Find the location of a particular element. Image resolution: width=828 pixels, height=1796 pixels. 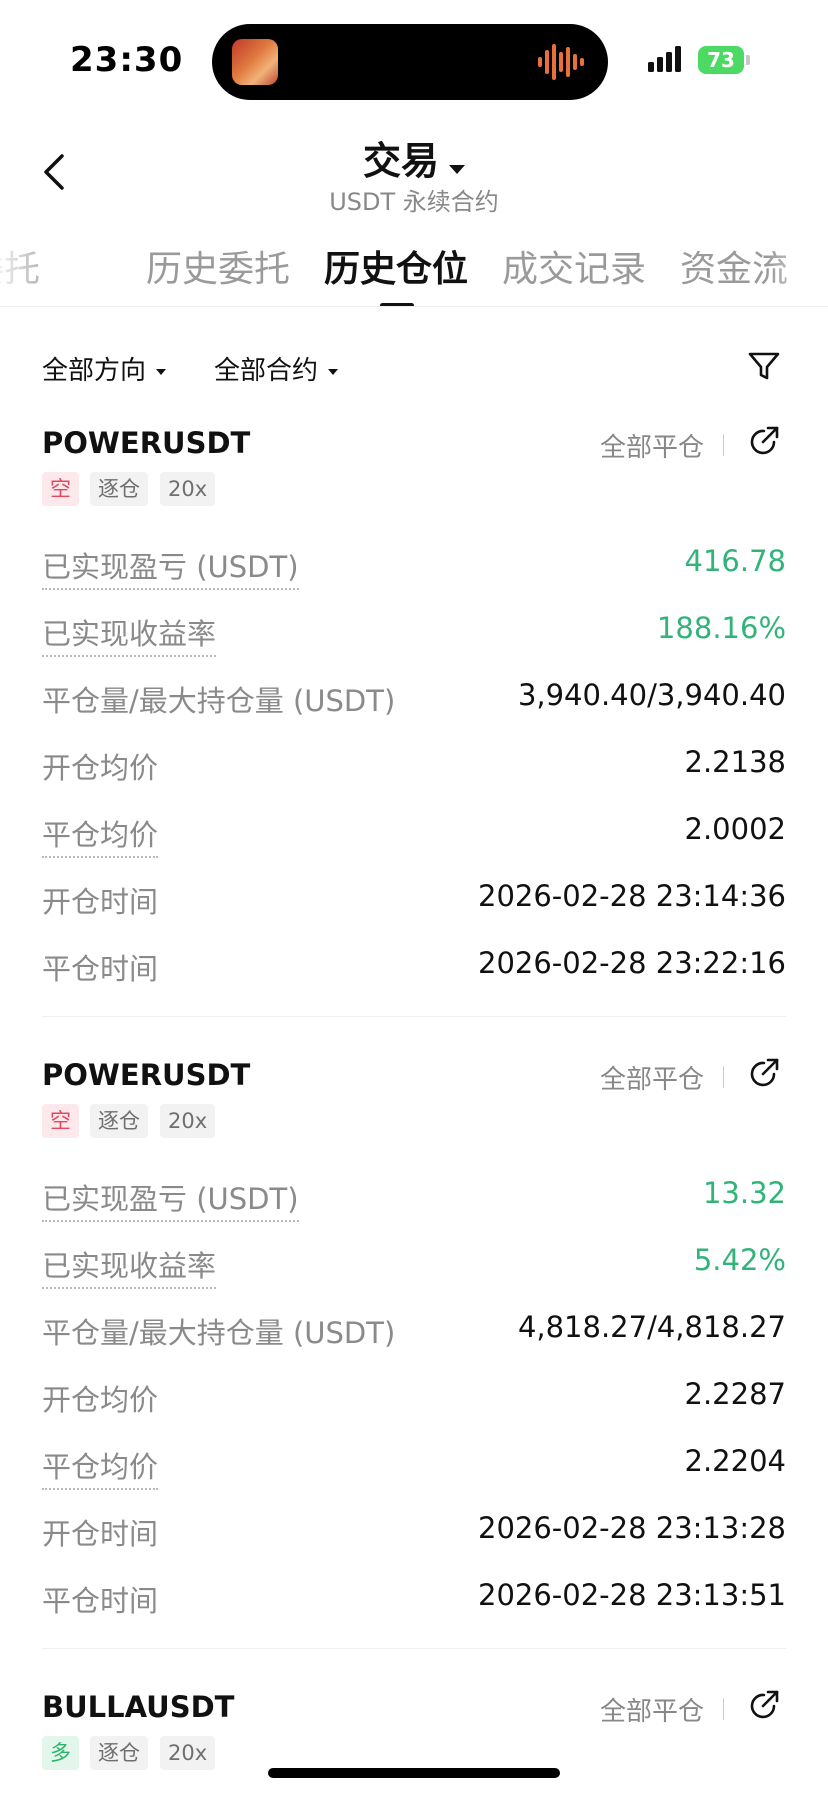

realized-roi-value: 188.16% is located at coordinates (721, 628).